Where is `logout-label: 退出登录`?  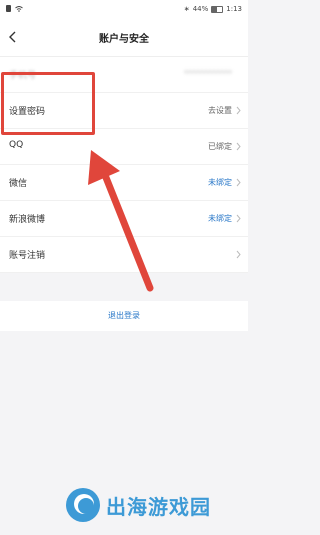
logout-label: 退出登录 is located at coordinates (124, 315).